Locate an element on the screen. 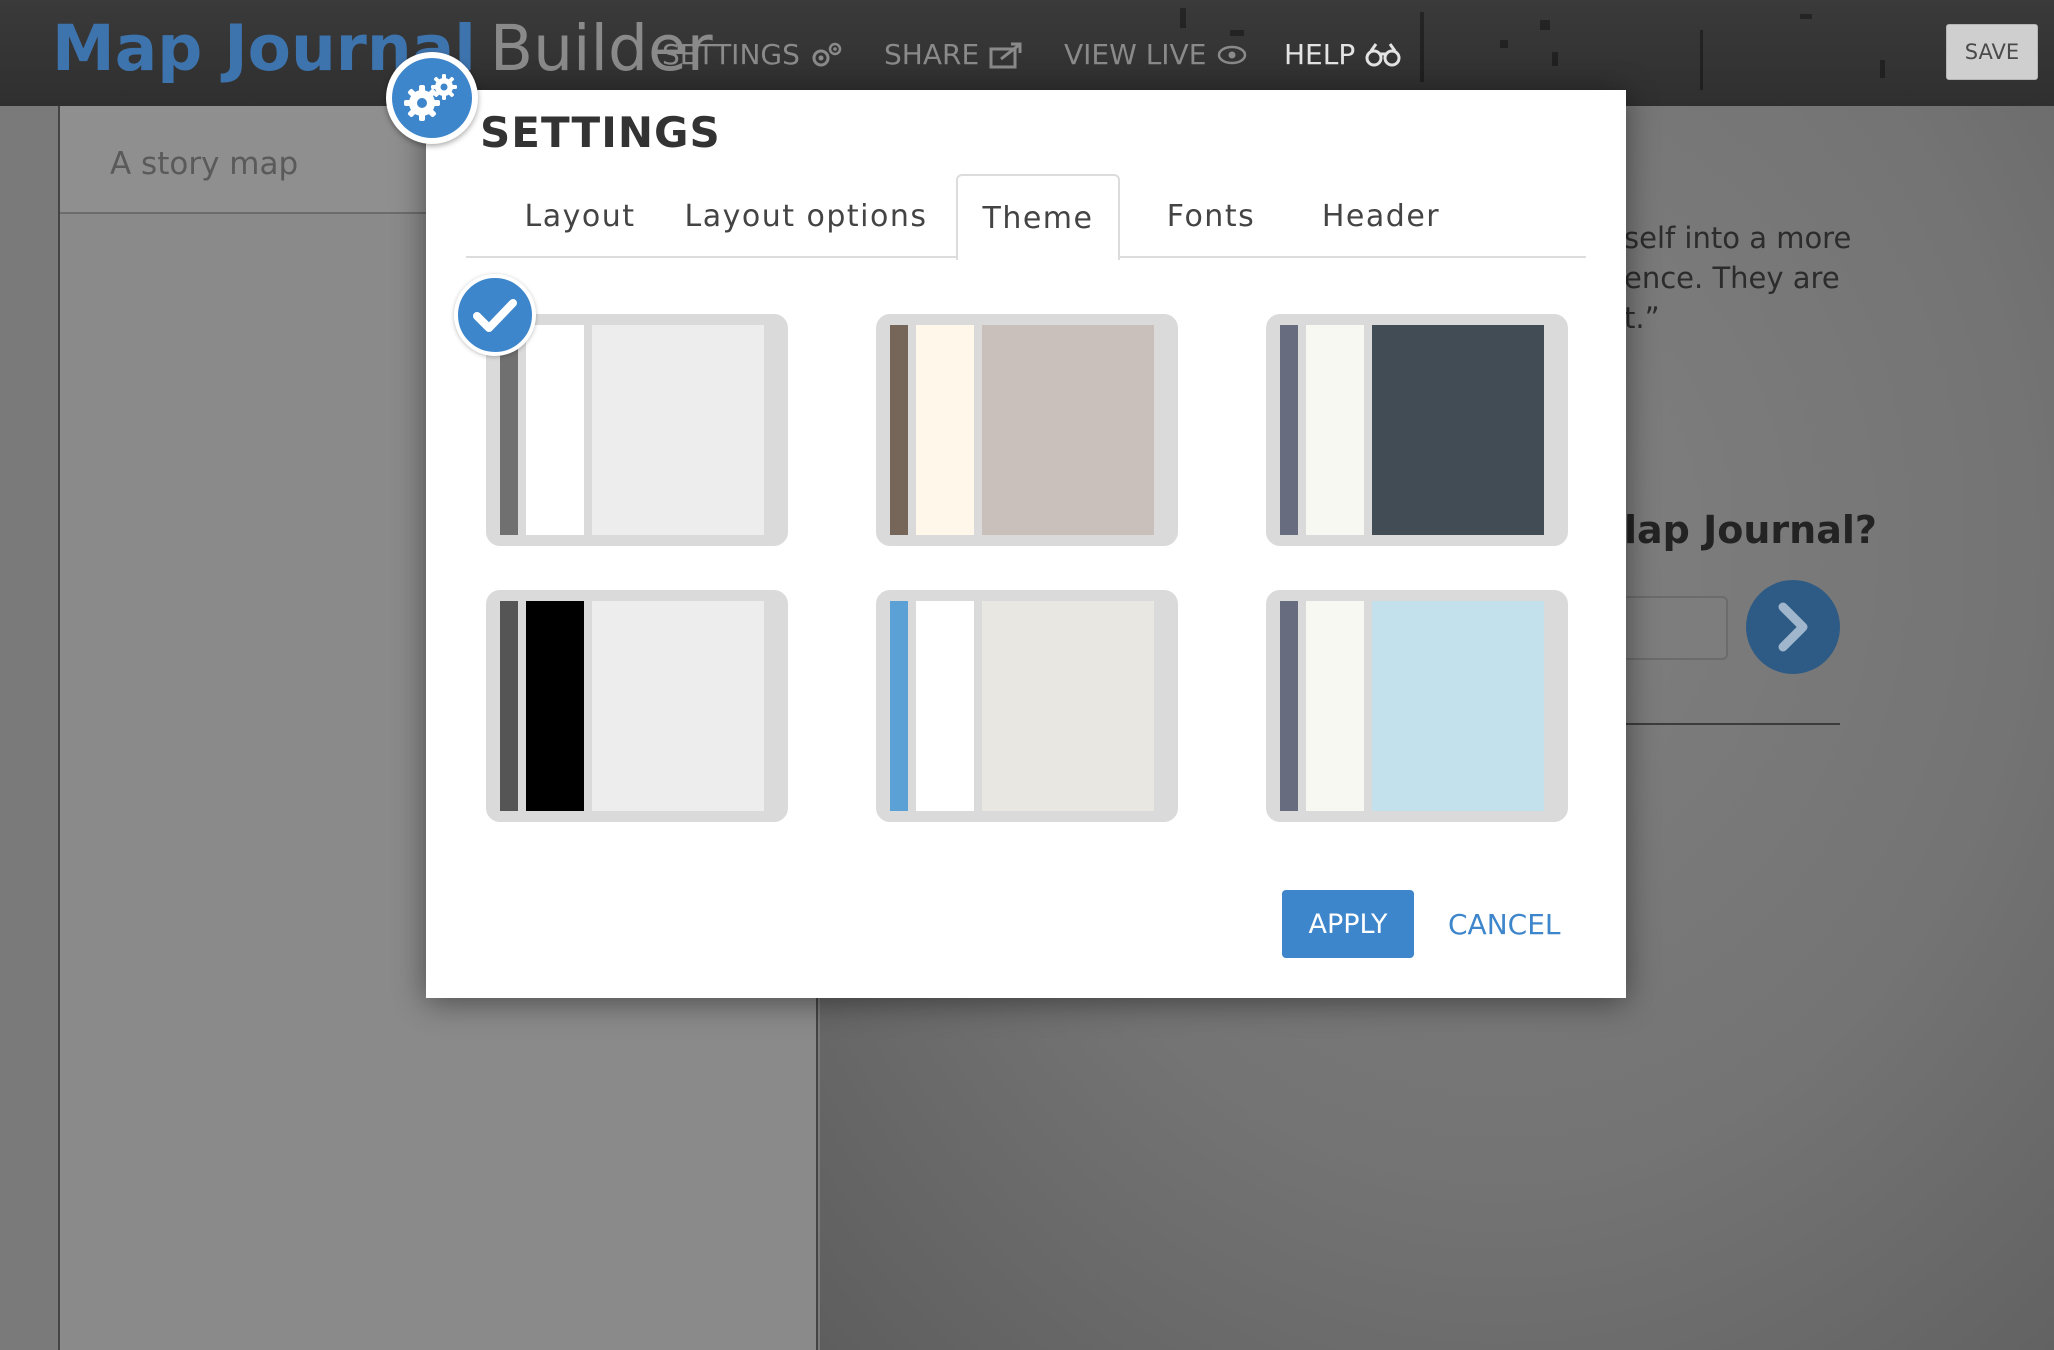  story-subtitle: A story map is located at coordinates (204, 164).